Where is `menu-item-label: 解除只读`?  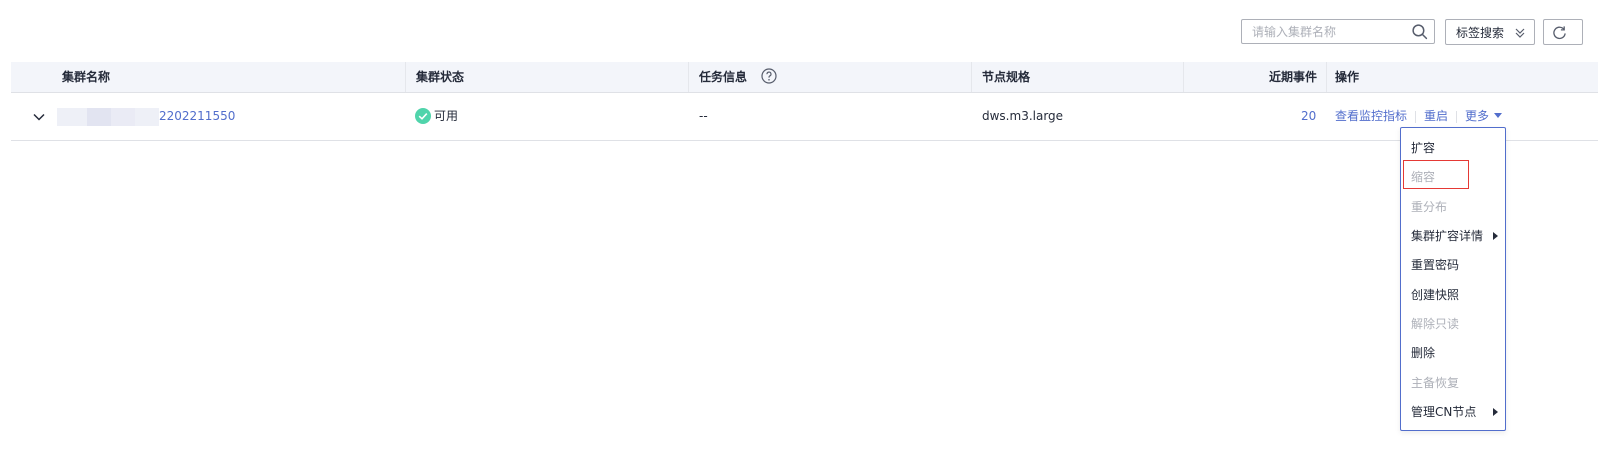
menu-item-label: 解除只读 is located at coordinates (1435, 324).